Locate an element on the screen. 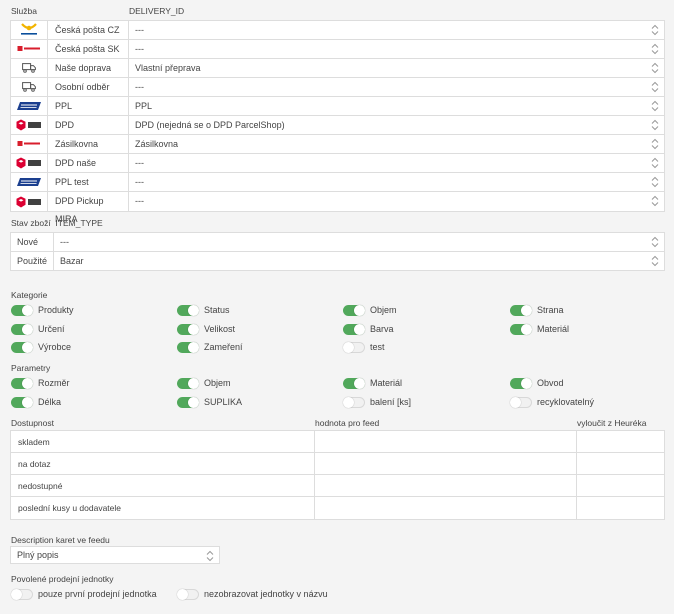  delivery-id-select: Zásilkovna is located at coordinates (396, 144).